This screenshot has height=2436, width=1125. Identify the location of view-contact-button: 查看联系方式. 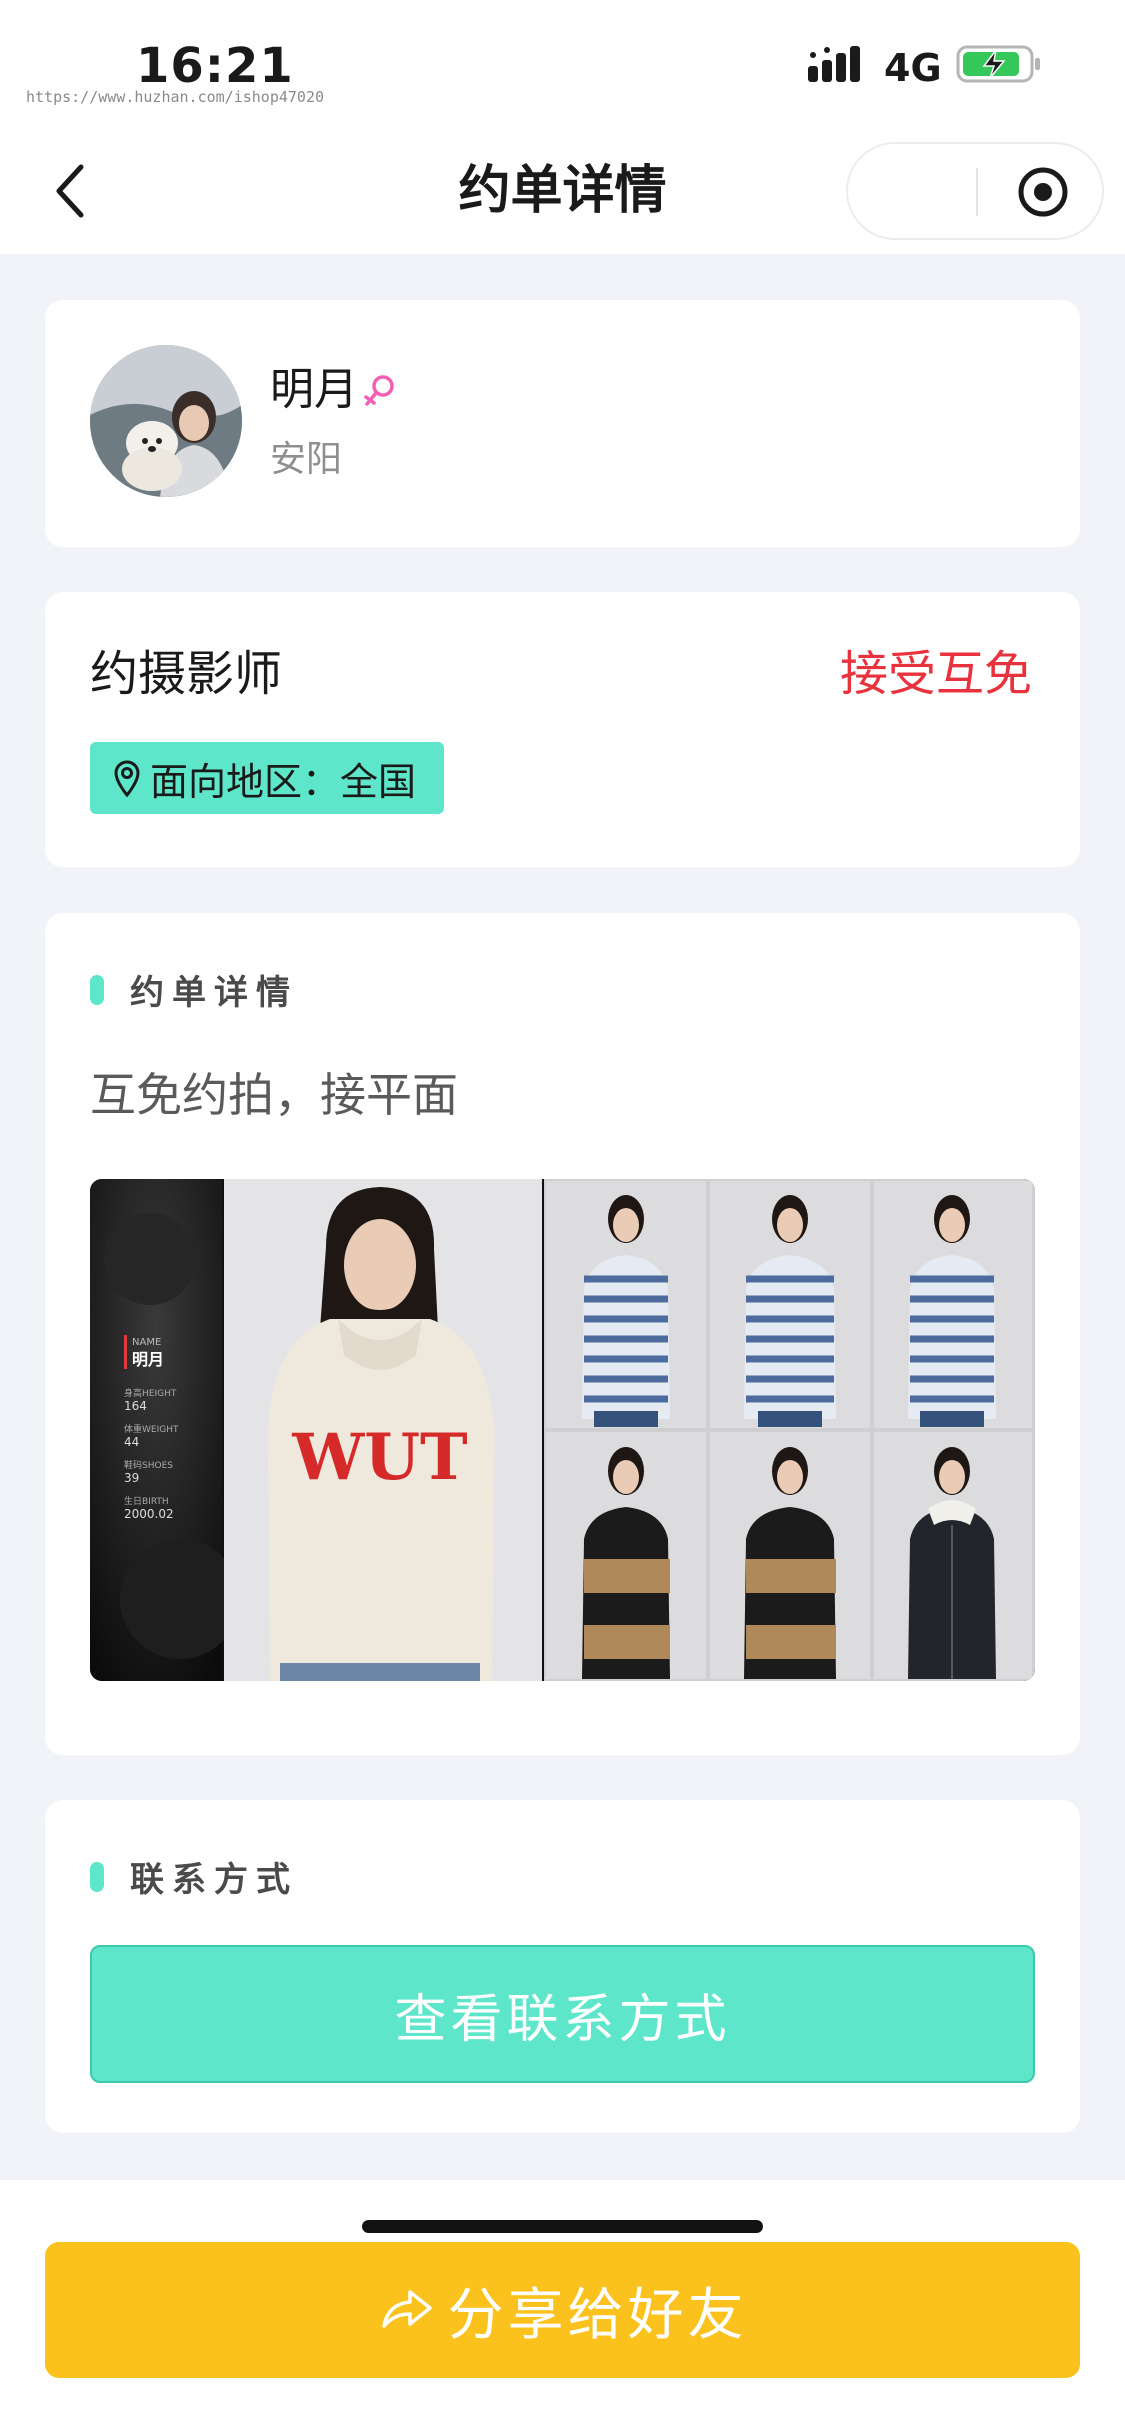
(562, 2014).